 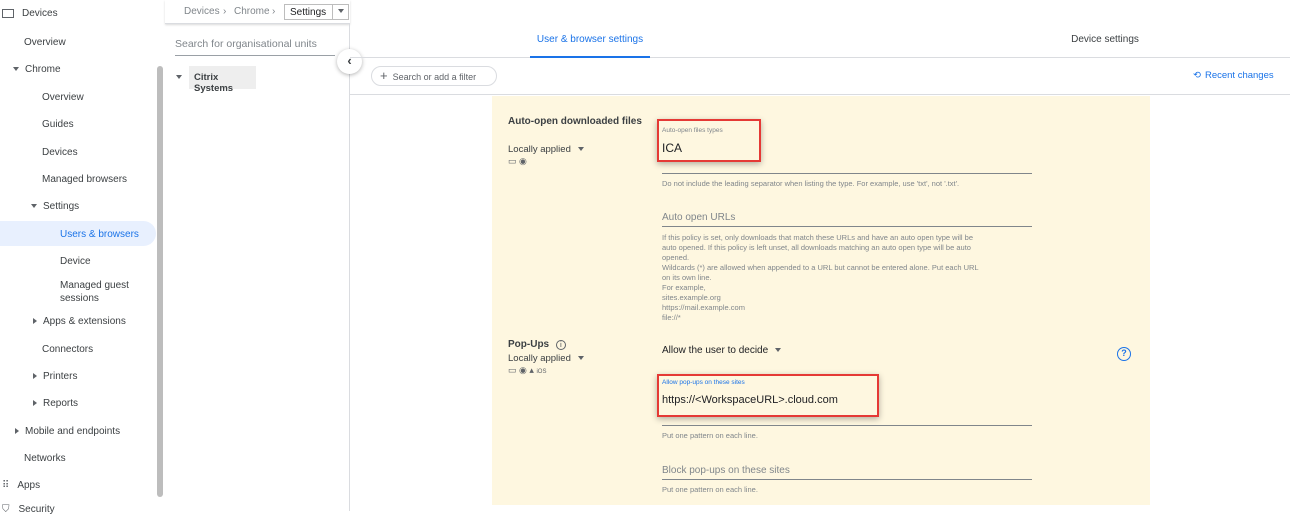 I want to click on setting-title: Auto-open downloaded files, so click(x=575, y=121).